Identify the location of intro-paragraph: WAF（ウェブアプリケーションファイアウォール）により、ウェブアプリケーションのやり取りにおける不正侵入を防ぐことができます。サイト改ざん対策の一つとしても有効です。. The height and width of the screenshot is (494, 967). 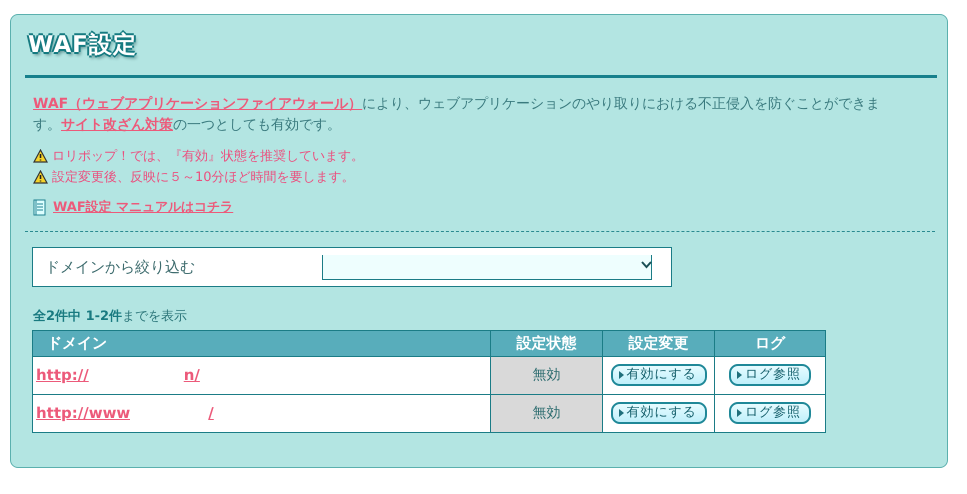
(457, 114).